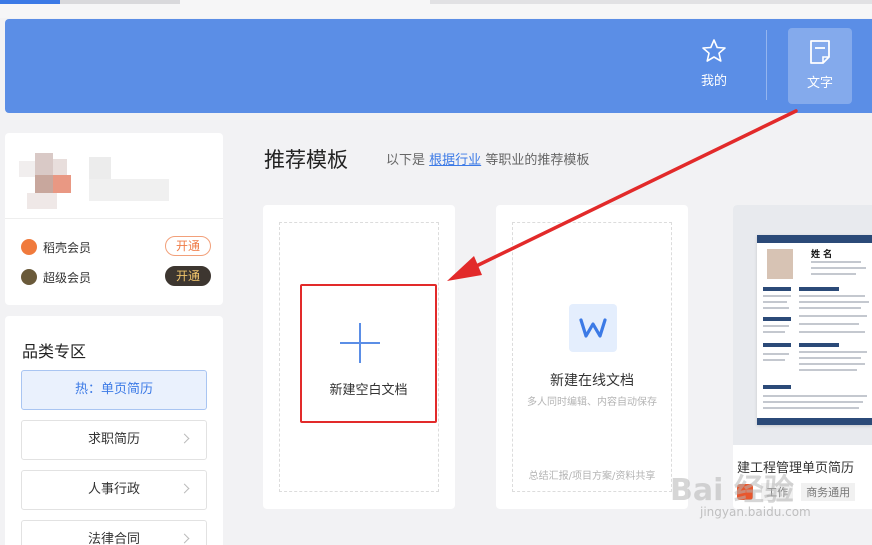  What do you see at coordinates (406, 160) in the screenshot?
I see `subtitle-prefix: 以下是` at bounding box center [406, 160].